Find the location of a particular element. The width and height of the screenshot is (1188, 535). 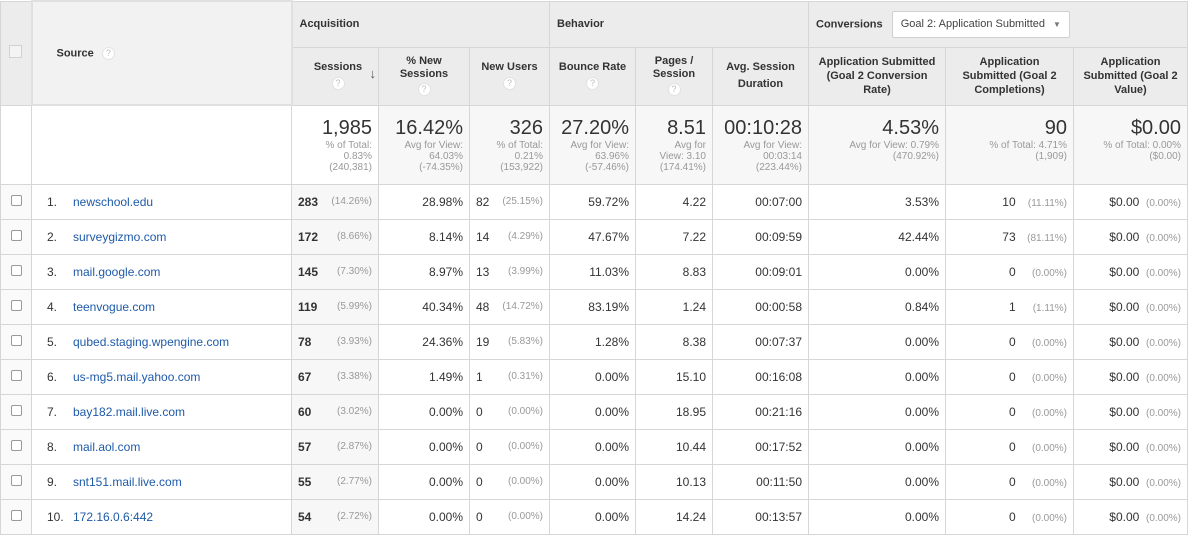

col-goal2-value-label: Application Submitted (Goal 2 Value) is located at coordinates (1130, 76).